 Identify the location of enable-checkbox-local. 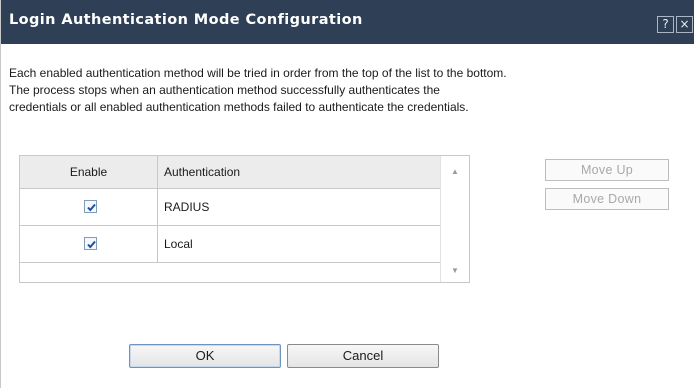
(90, 243).